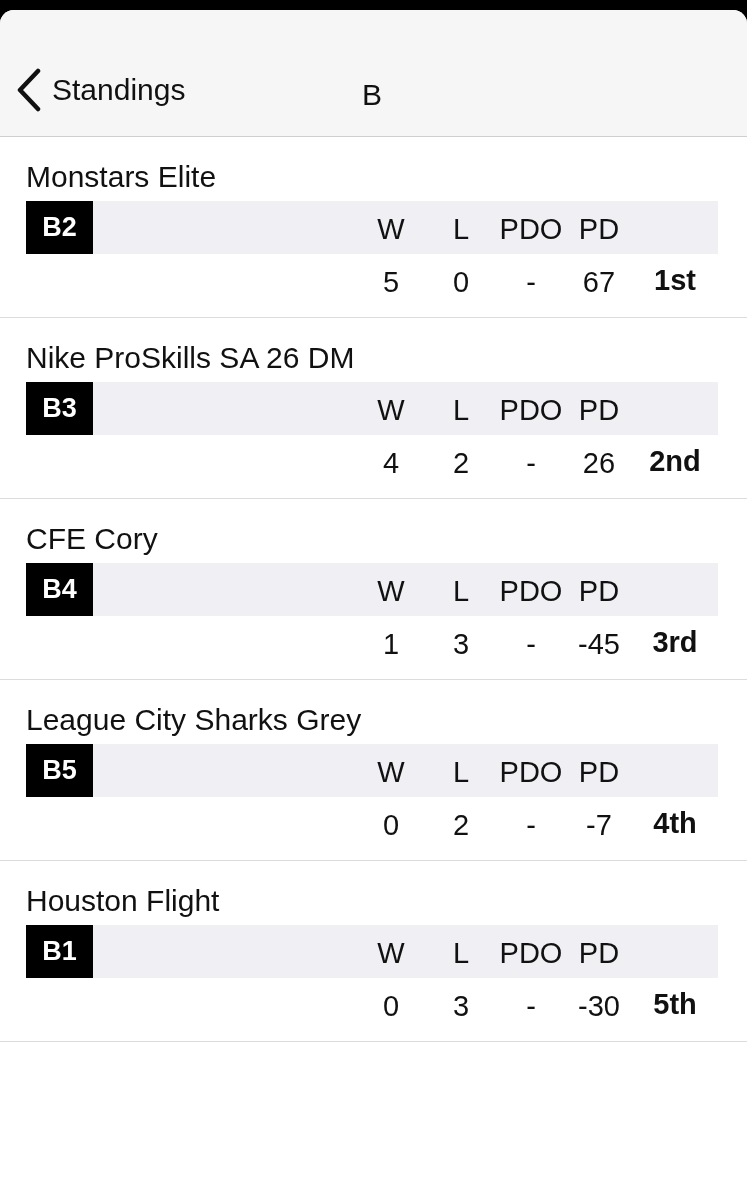  I want to click on seed-badge: B2, so click(59, 227).